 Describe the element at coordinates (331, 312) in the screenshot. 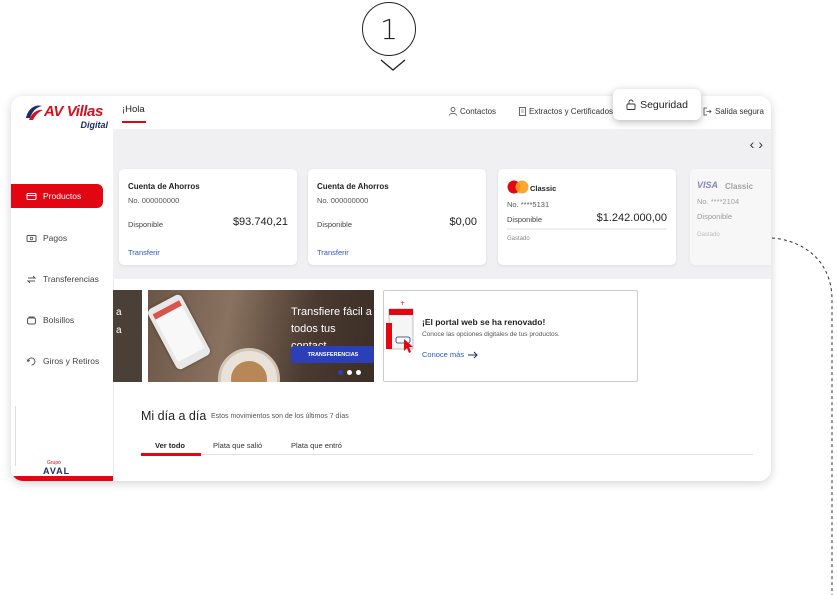

I see `banner-text-line: Transfiere fácil a` at that location.